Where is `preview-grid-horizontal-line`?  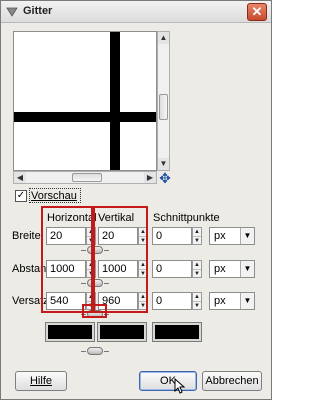
preview-grid-horizontal-line is located at coordinates (85, 117).